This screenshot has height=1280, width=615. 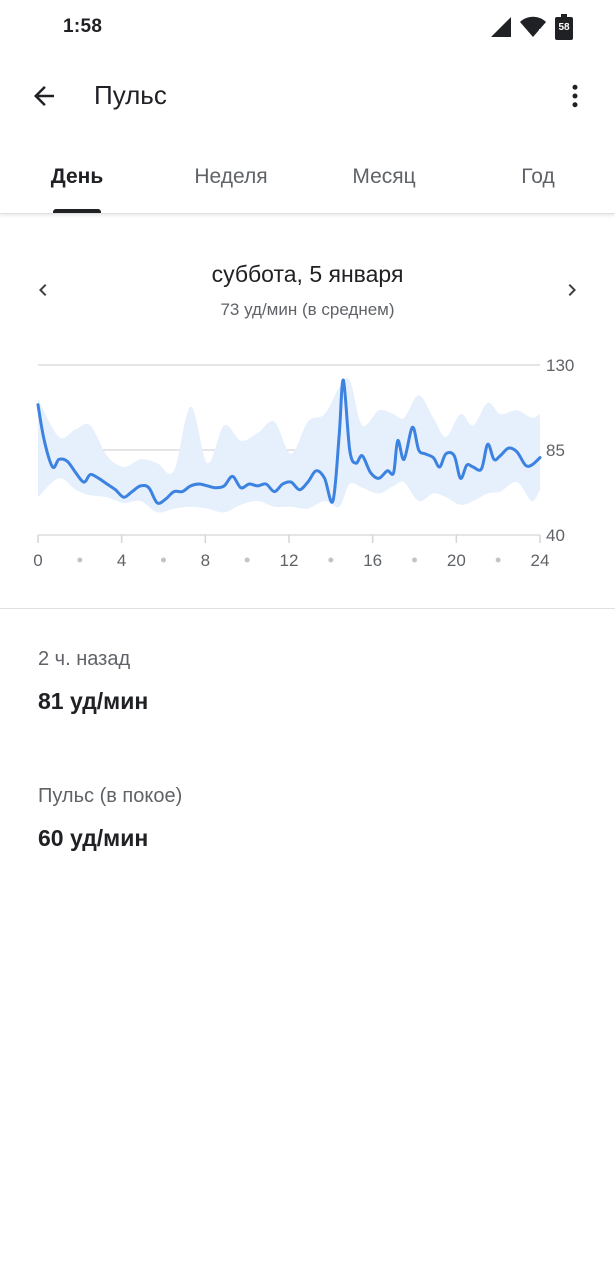 I want to click on date-header: суббота, 5 января 73 уд/мин (в среднем), so click(x=307, y=288).